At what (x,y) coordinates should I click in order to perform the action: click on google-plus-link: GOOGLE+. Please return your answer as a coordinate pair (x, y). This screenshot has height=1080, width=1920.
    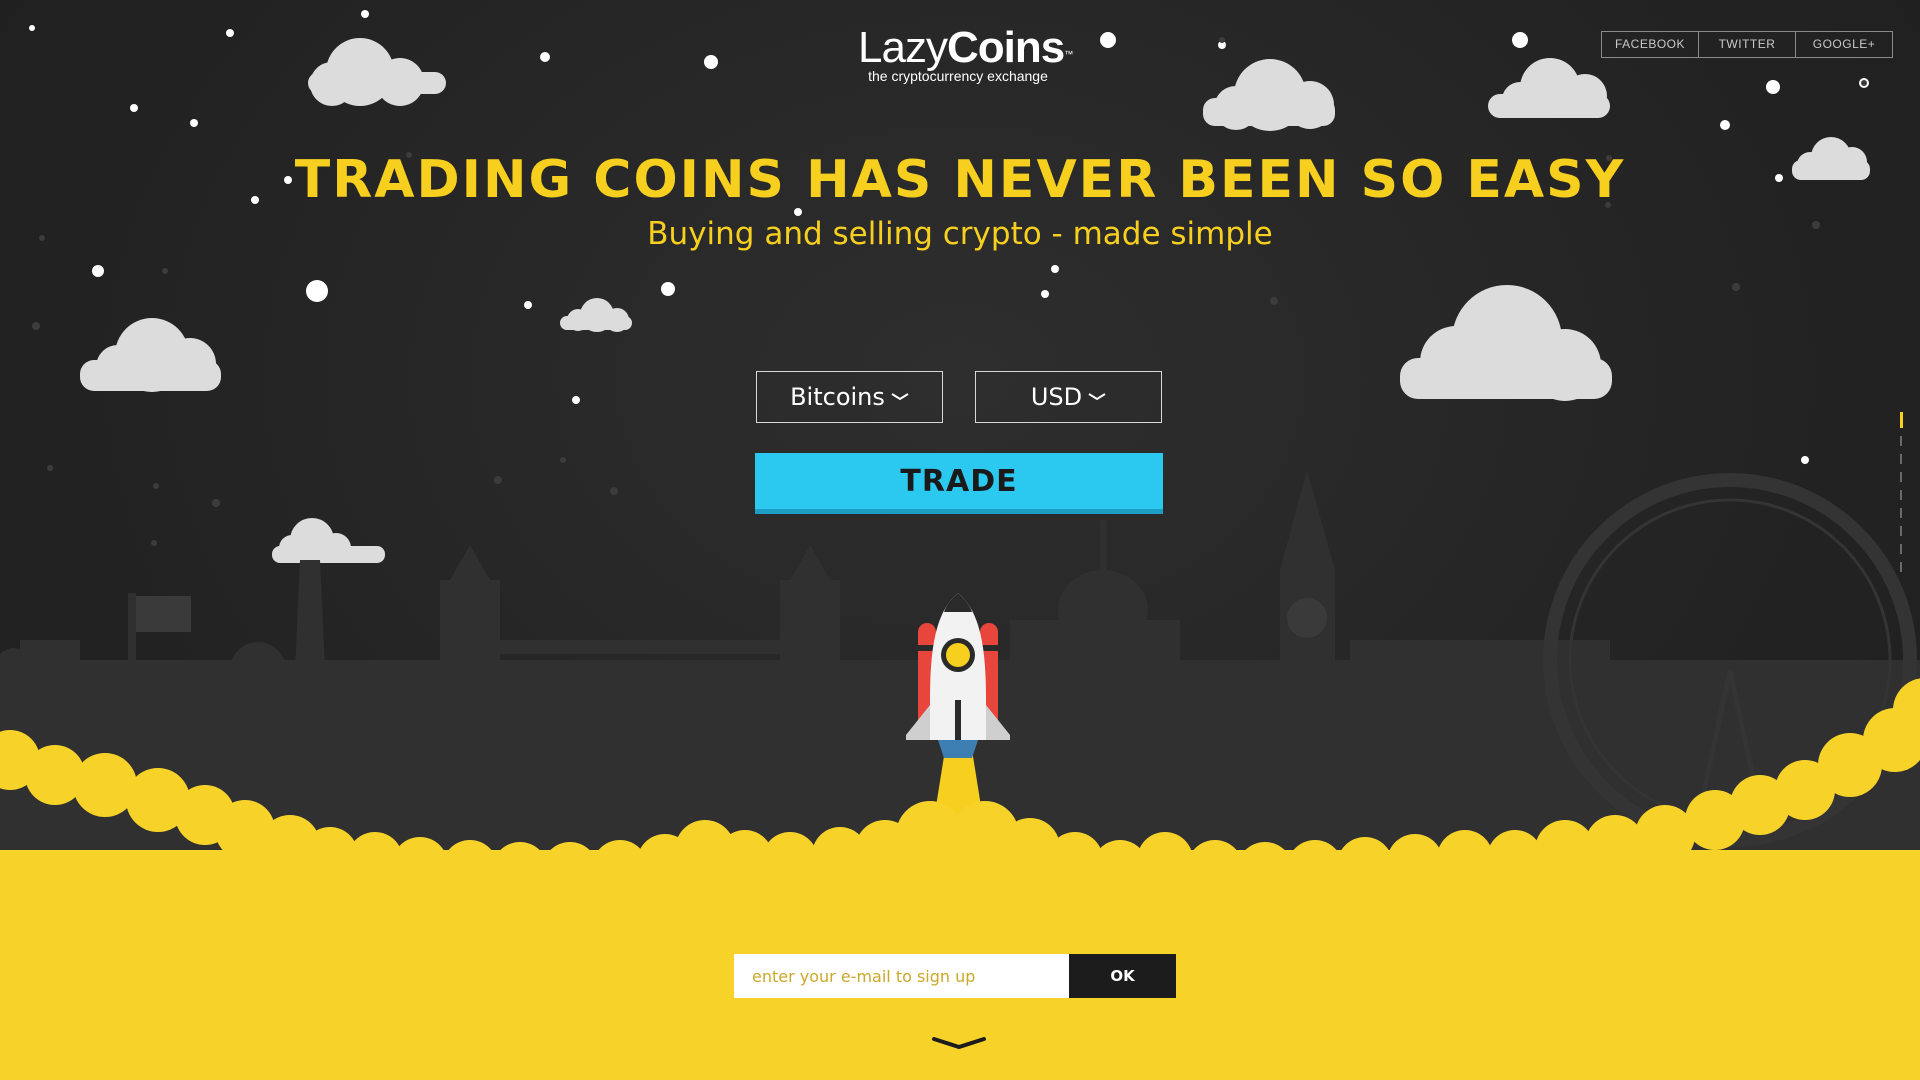
    Looking at the image, I should click on (1843, 44).